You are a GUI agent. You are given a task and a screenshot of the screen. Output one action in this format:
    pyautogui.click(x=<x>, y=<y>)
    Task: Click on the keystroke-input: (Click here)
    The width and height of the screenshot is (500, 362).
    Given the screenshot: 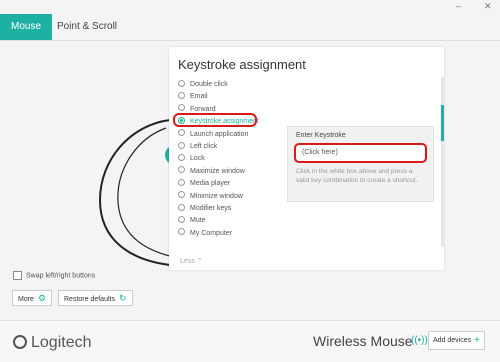 What is the action you would take?
    pyautogui.click(x=360, y=153)
    